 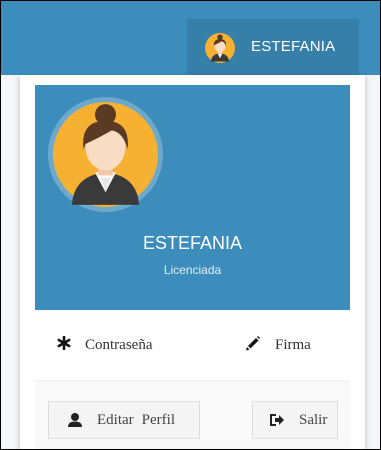 What do you see at coordinates (192, 243) in the screenshot?
I see `user-full-name: ESTEFANIA` at bounding box center [192, 243].